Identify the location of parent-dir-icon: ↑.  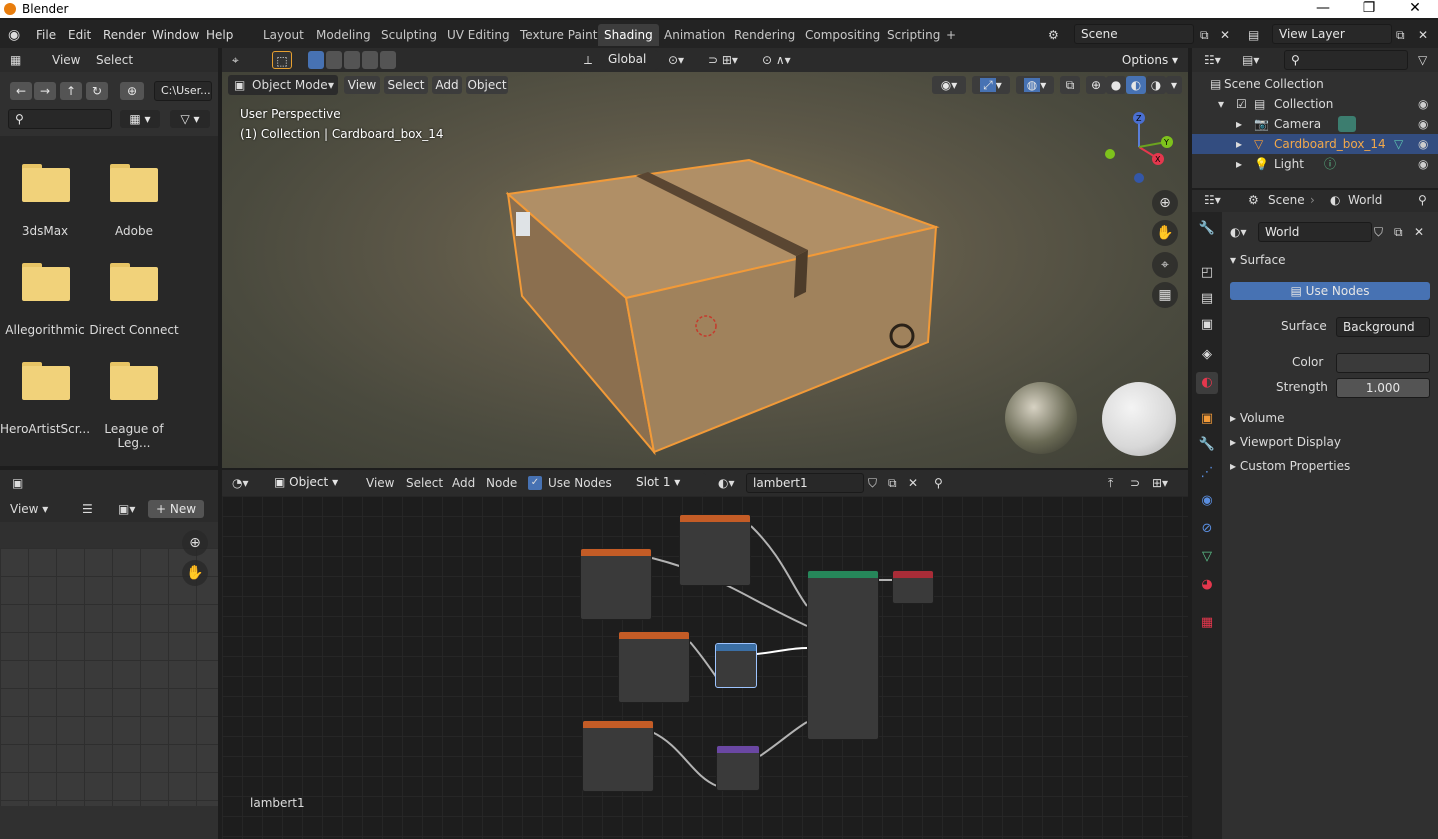
(71, 91).